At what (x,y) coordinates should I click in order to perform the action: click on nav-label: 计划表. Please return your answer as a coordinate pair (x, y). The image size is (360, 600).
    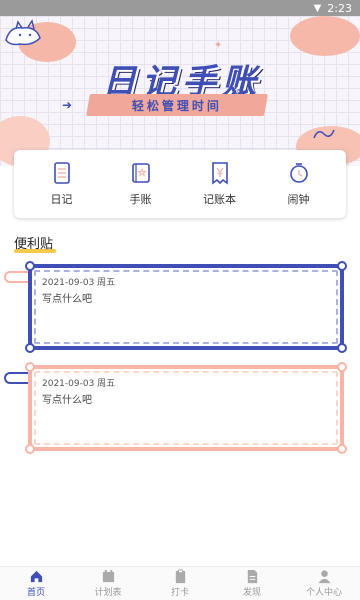
    Looking at the image, I should click on (108, 593).